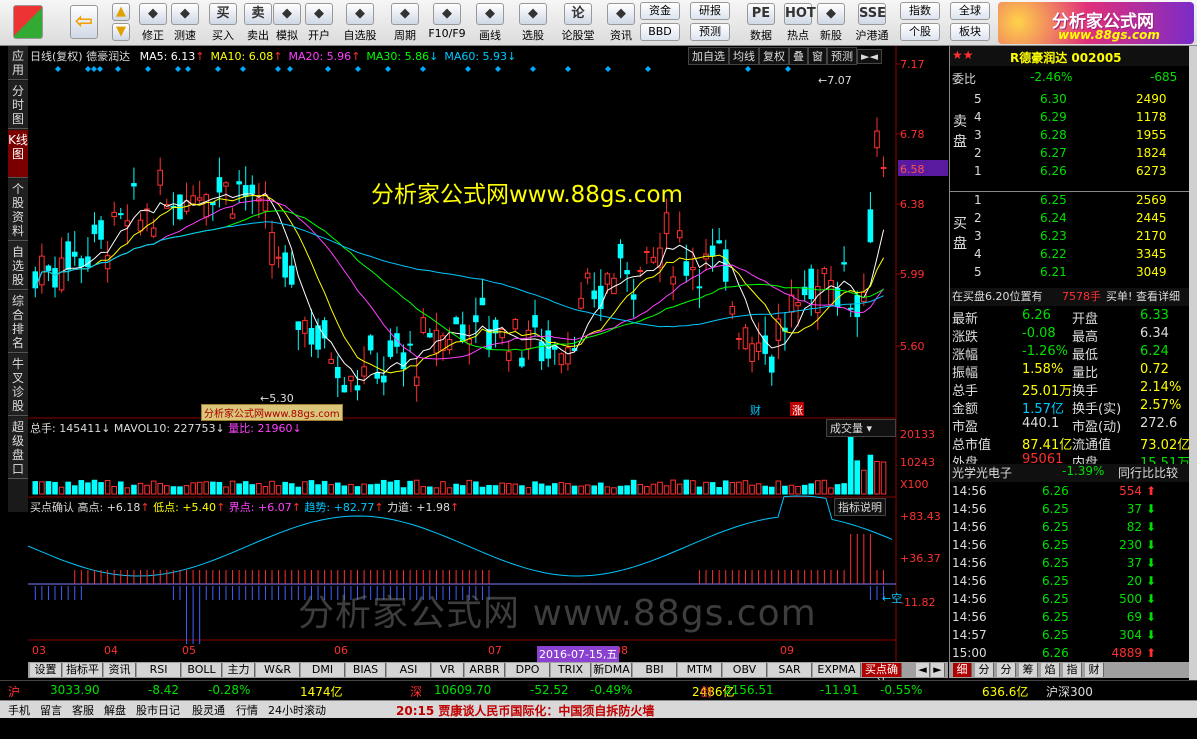  What do you see at coordinates (710, 11) in the screenshot?
I see `toolbar-small-button: 研报` at bounding box center [710, 11].